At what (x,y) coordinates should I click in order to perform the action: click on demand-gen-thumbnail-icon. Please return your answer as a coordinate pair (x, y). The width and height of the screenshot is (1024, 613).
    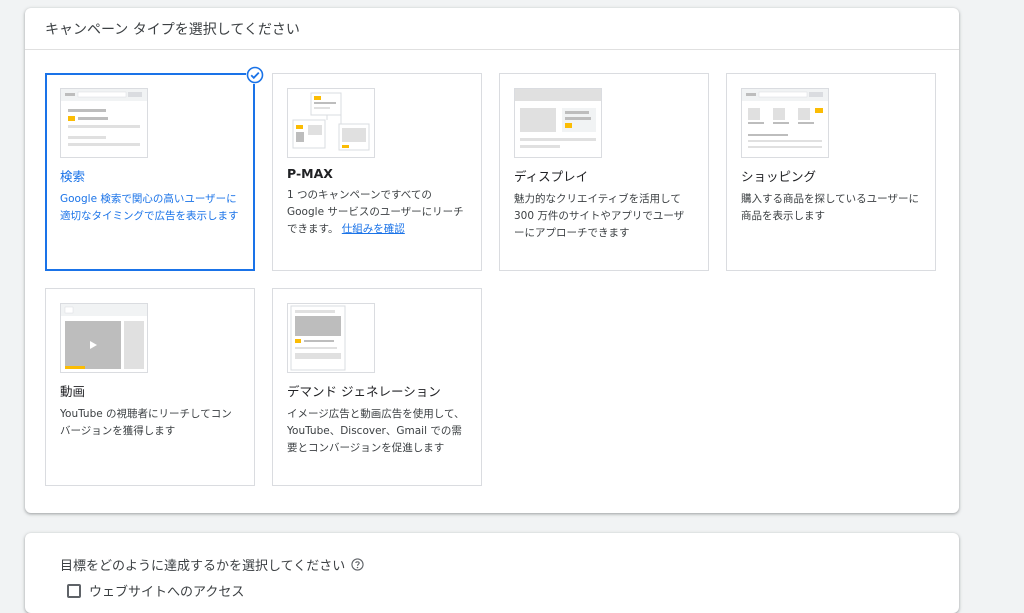
    Looking at the image, I should click on (331, 338).